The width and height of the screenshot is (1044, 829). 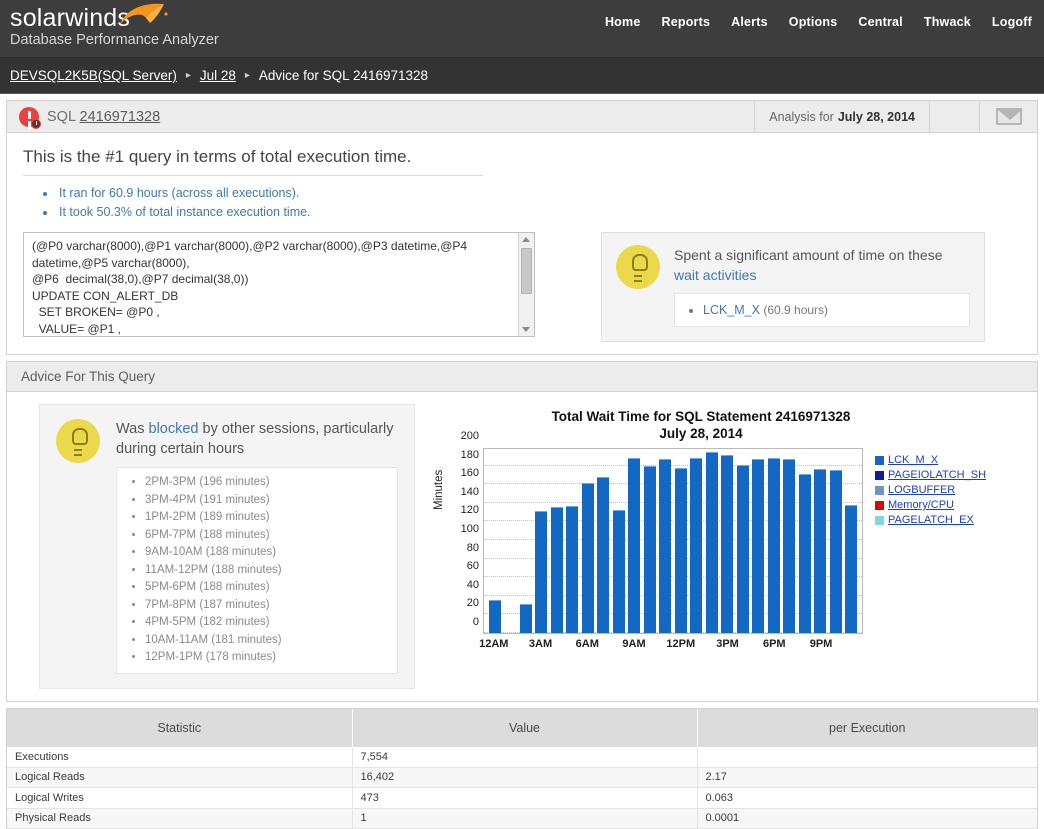 What do you see at coordinates (715, 275) in the screenshot?
I see `wait-activities-link: wait activities` at bounding box center [715, 275].